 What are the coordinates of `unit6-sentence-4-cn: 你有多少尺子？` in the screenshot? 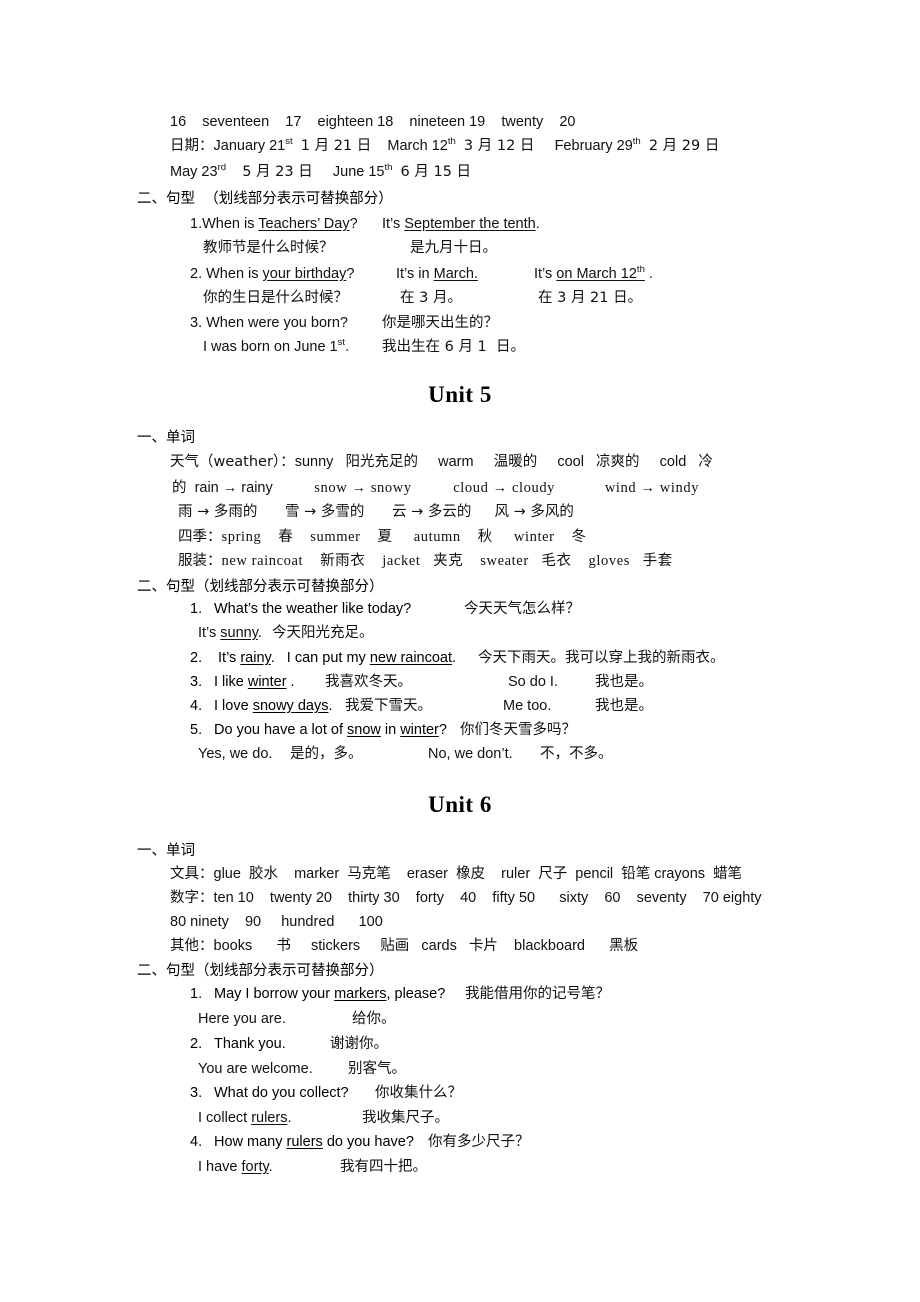 It's located at (479, 1142).